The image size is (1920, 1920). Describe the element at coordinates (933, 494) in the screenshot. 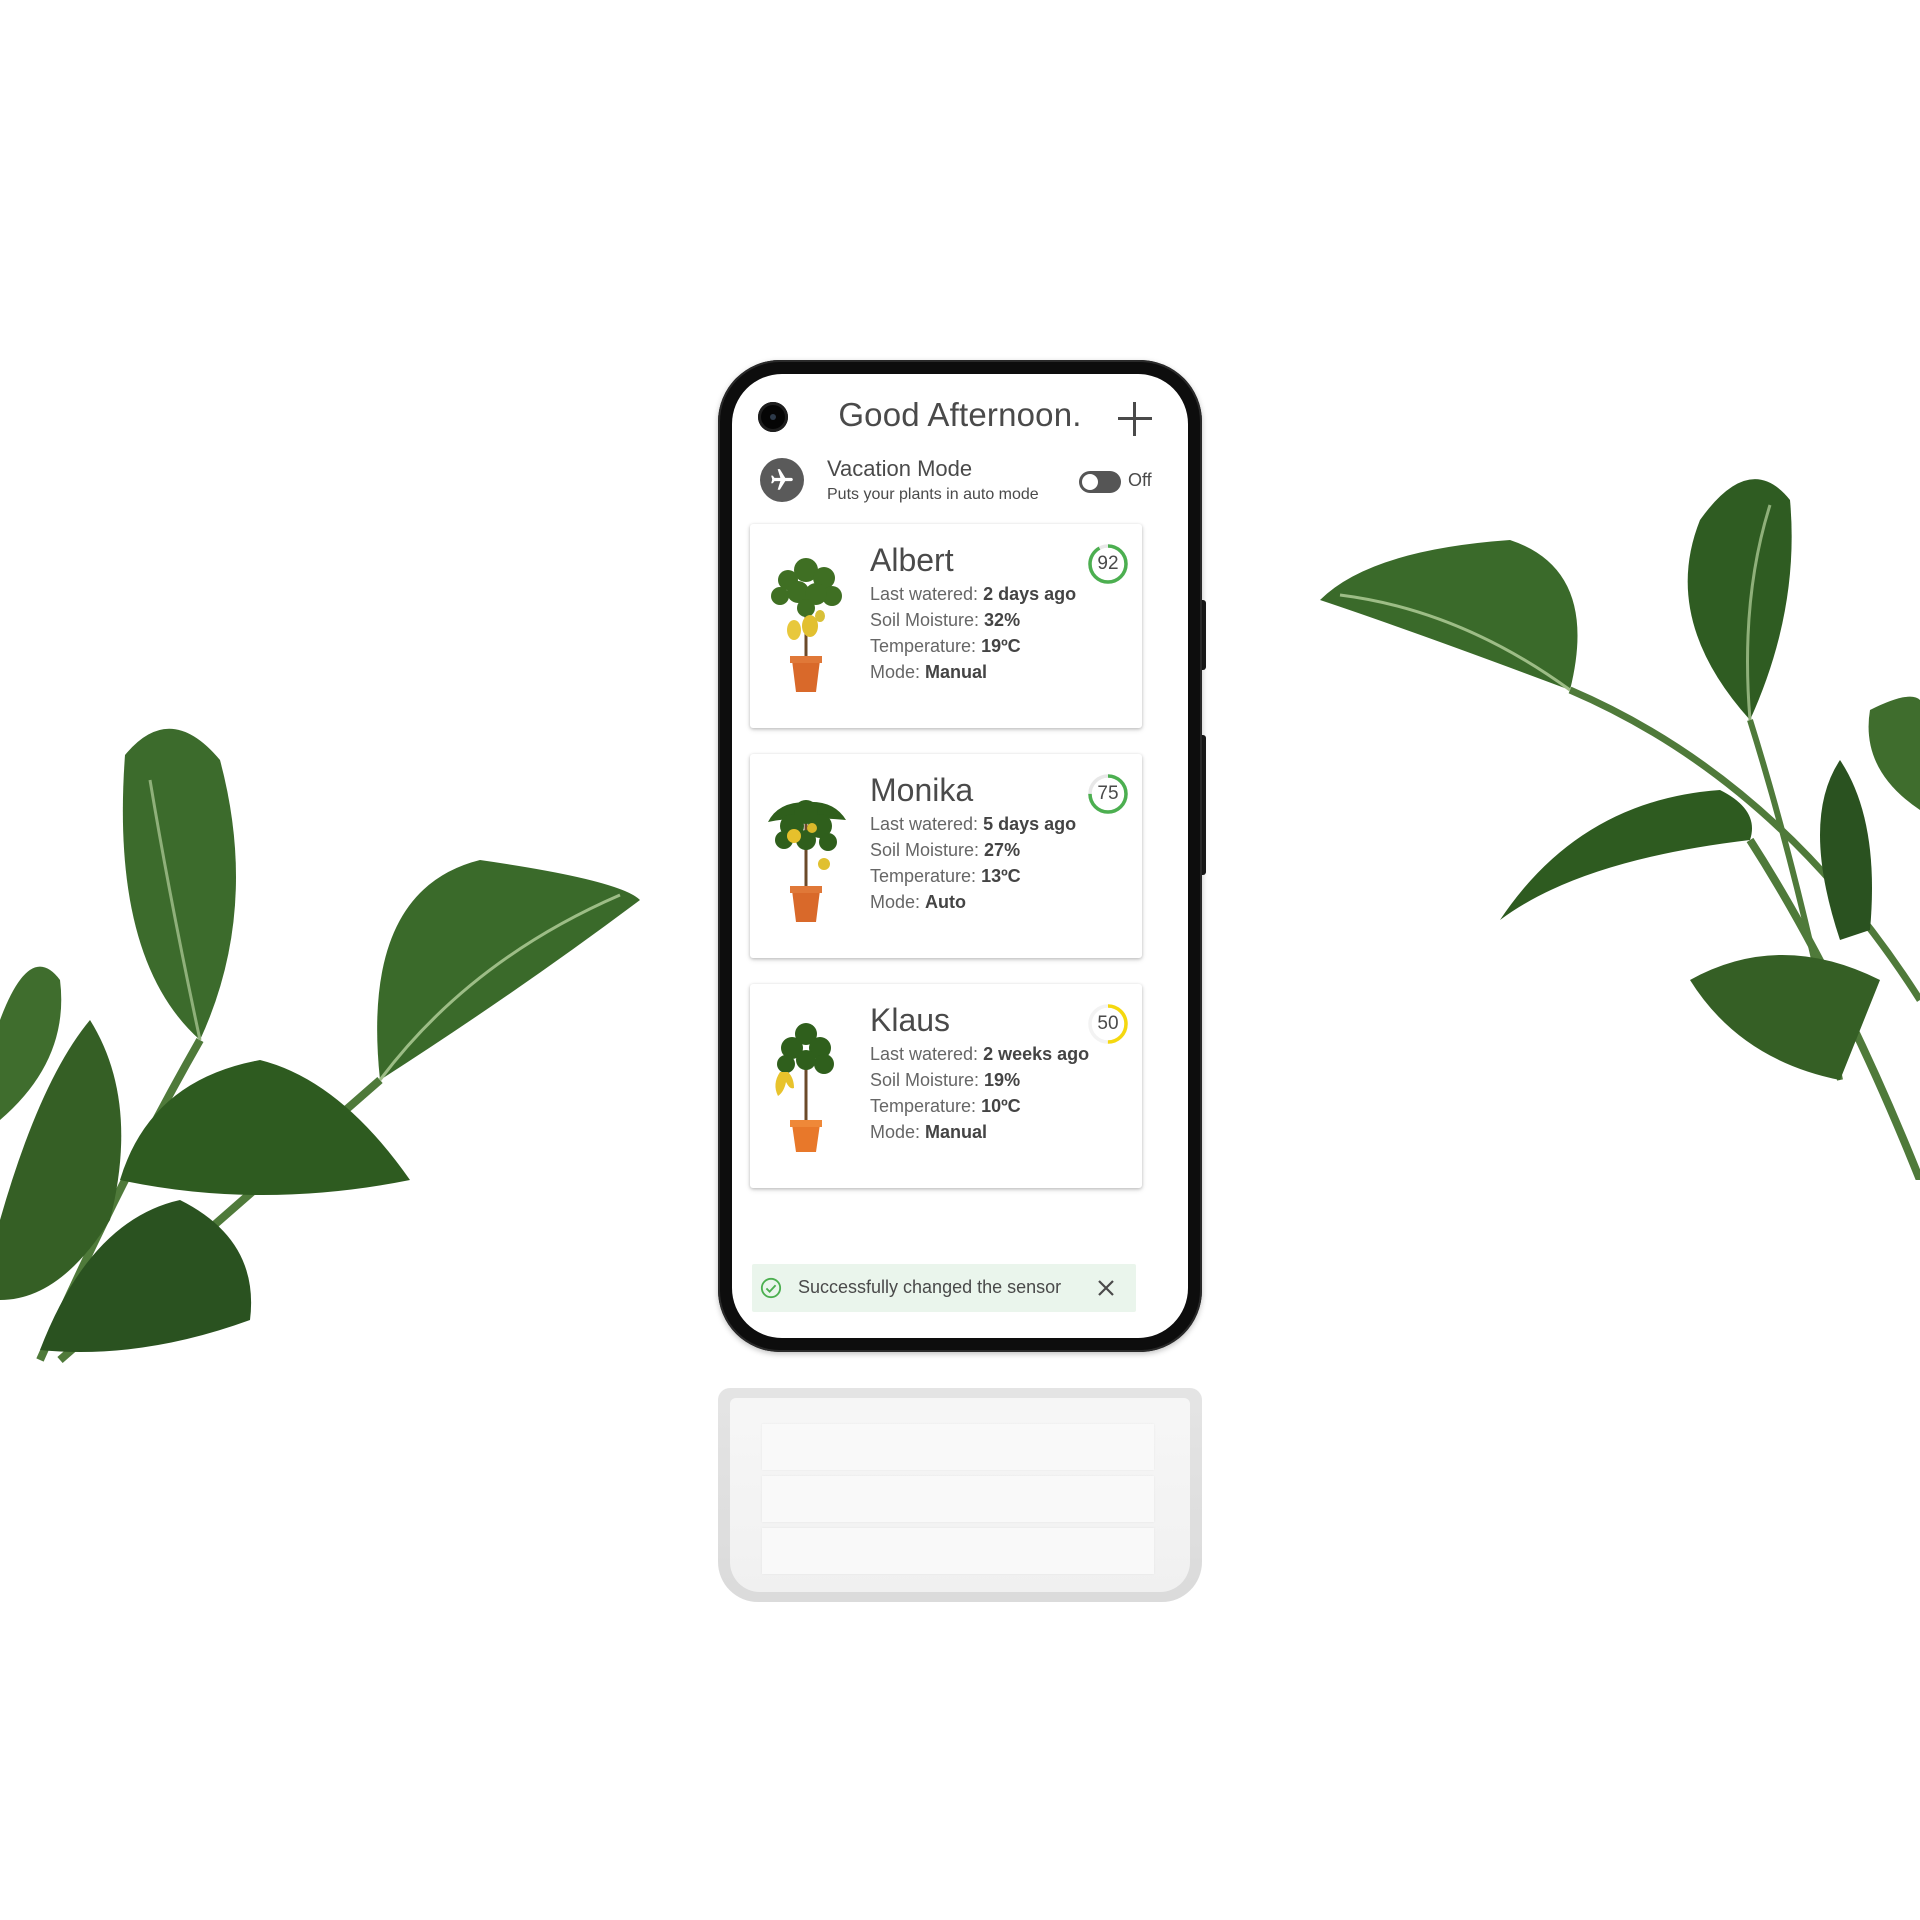

I see `vacation-mode-subtitle: Puts your plants in auto mode` at that location.